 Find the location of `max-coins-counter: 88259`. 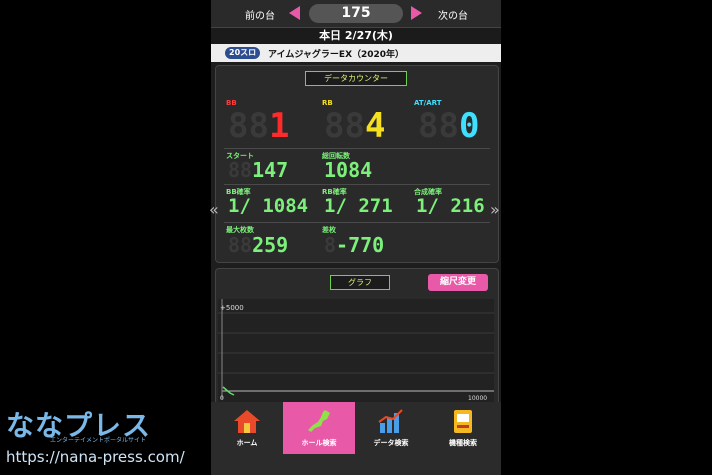

max-coins-counter: 88259 is located at coordinates (258, 245).